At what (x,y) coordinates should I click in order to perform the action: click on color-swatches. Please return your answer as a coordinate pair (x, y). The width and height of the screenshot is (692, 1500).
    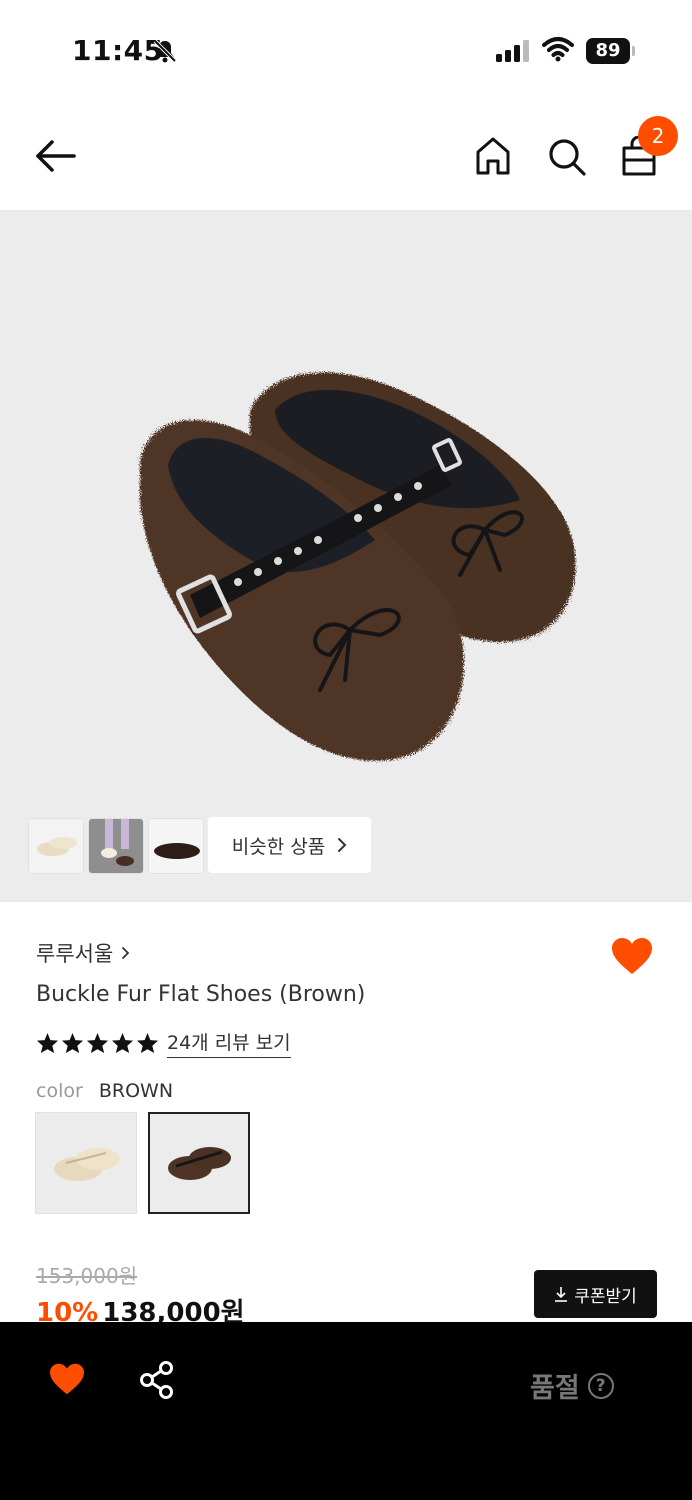
    Looking at the image, I should click on (142, 1163).